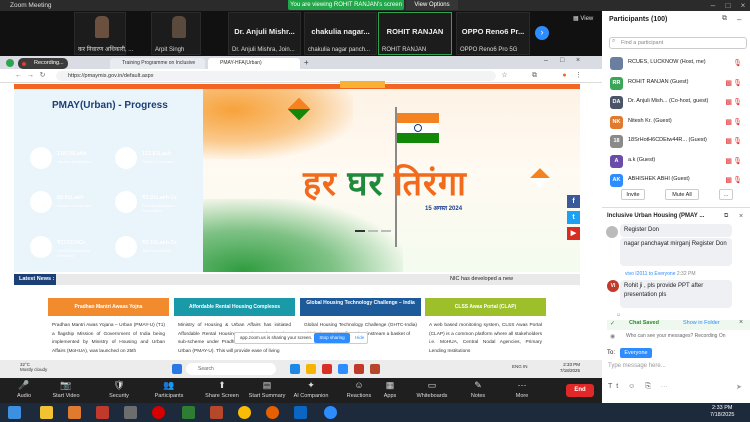 This screenshot has height=422, width=750. What do you see at coordinates (640, 387) in the screenshot?
I see `chat-tools-icons: Tt ☺ ⎘ ⋯` at bounding box center [640, 387].